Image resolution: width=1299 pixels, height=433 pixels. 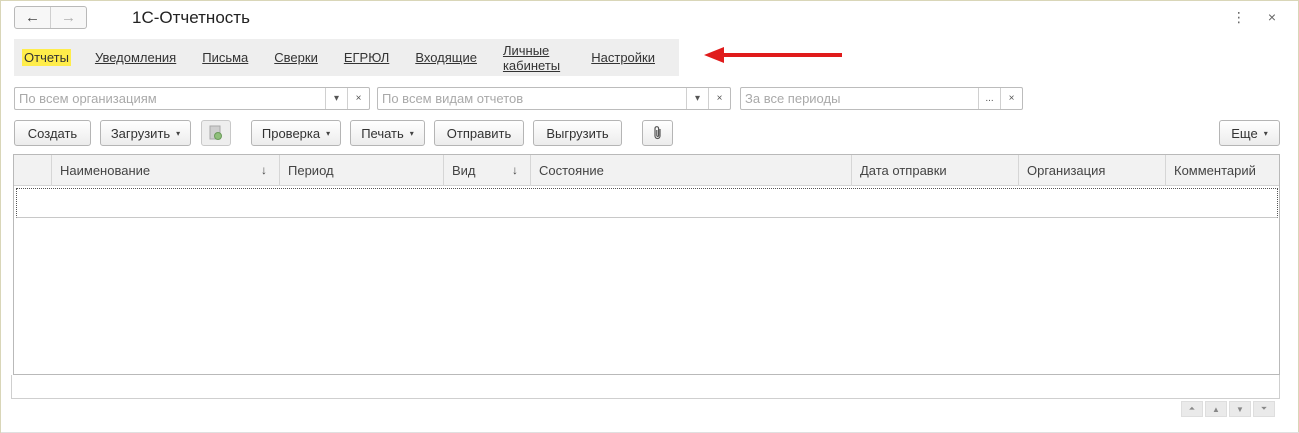 I want to click on section-settings: Настройки, so click(x=623, y=57).